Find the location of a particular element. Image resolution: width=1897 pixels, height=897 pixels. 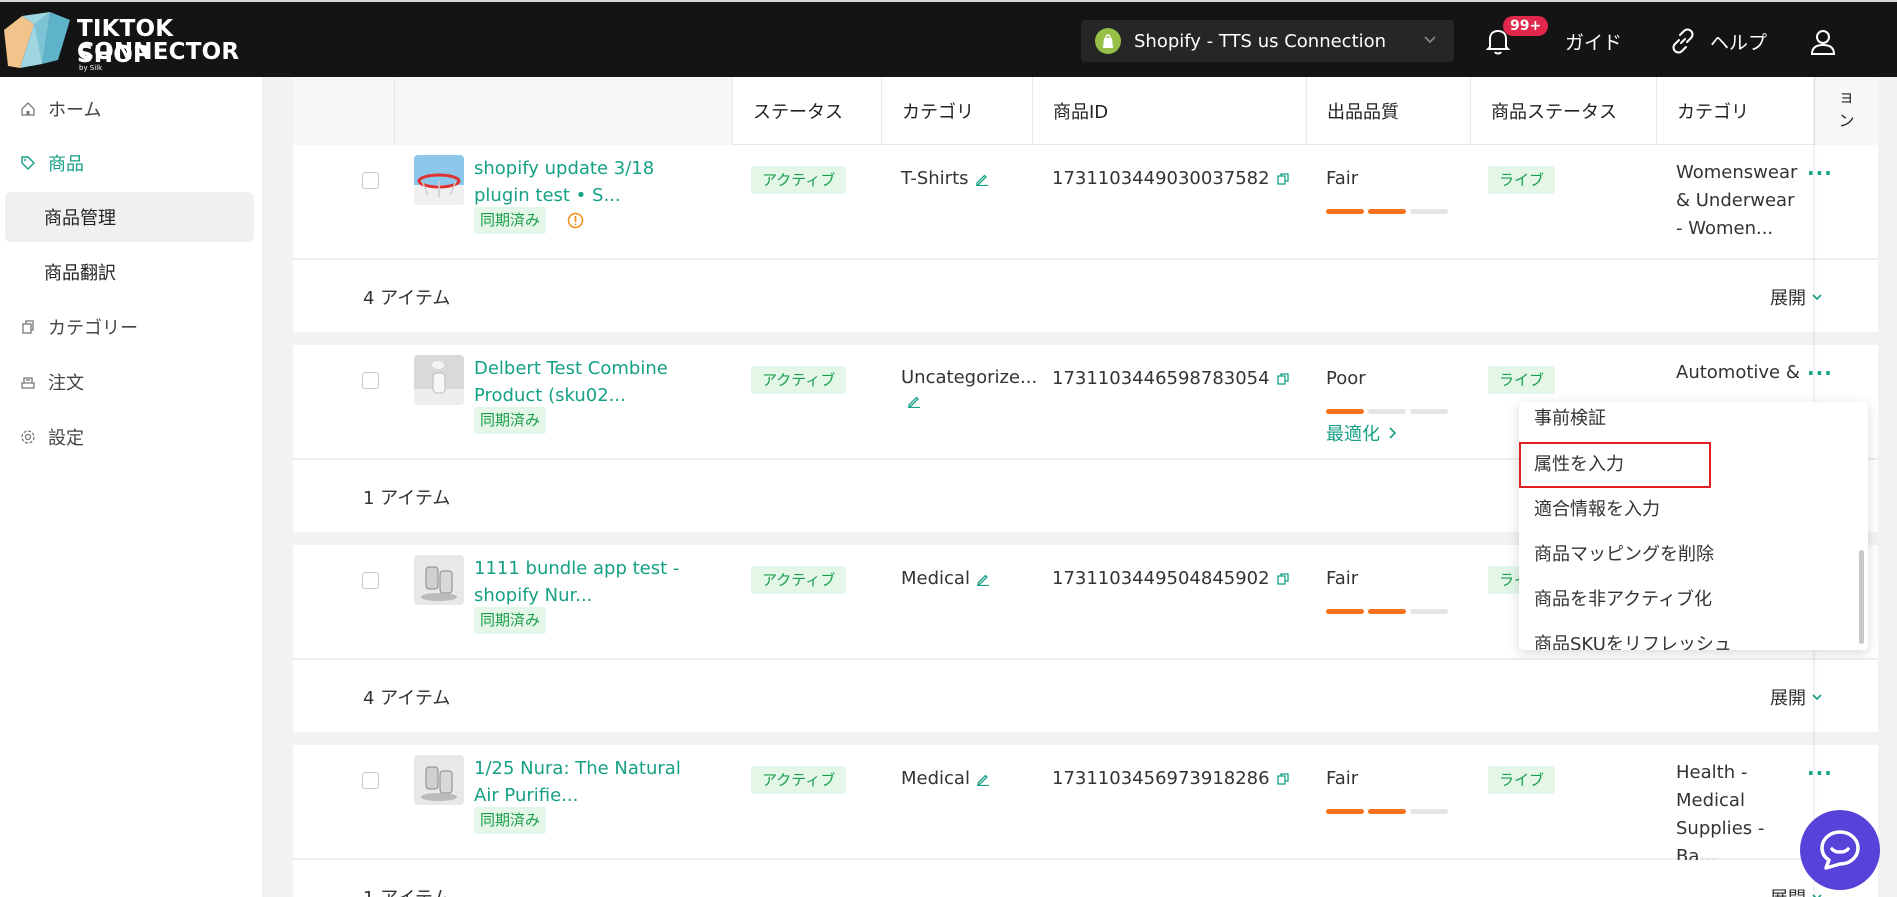

column-header-product-status: 商品ステータス is located at coordinates (1563, 111).